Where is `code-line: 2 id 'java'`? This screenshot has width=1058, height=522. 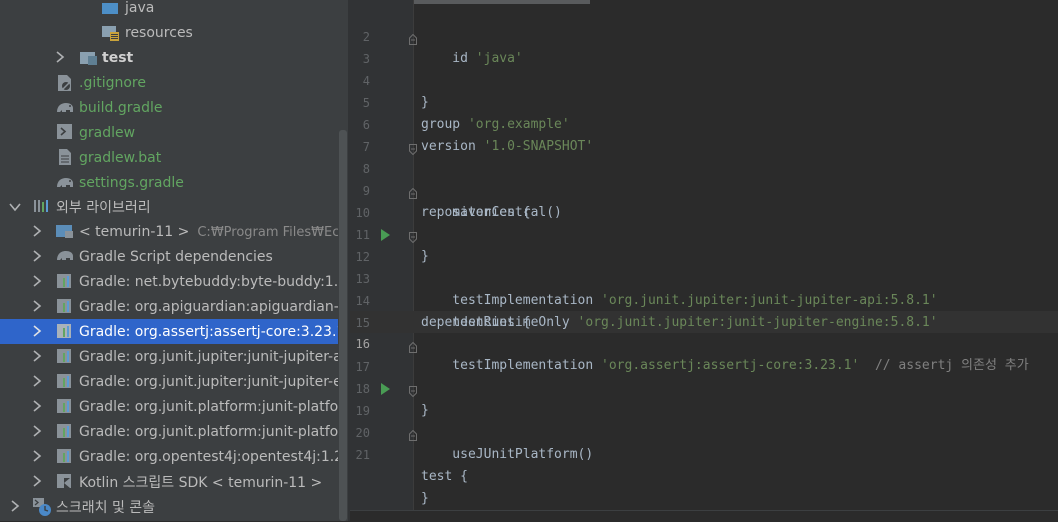 code-line: 2 id 'java' is located at coordinates (704, 35).